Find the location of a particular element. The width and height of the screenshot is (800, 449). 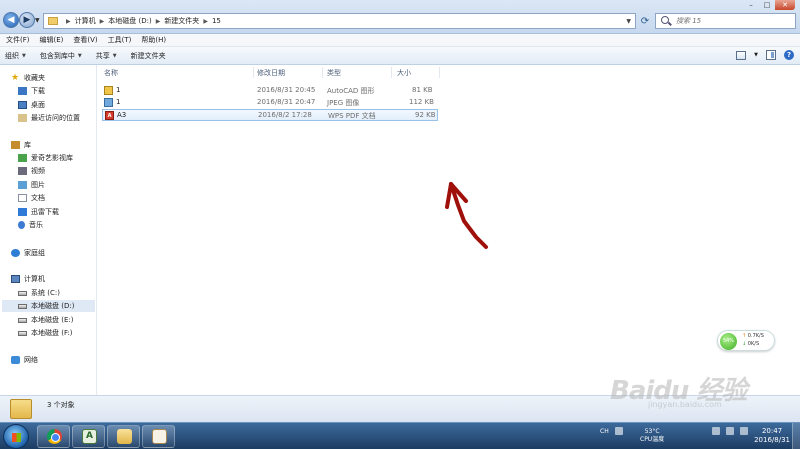

sidebar-item-drive-c: 系统 (C:) is located at coordinates (39, 293).